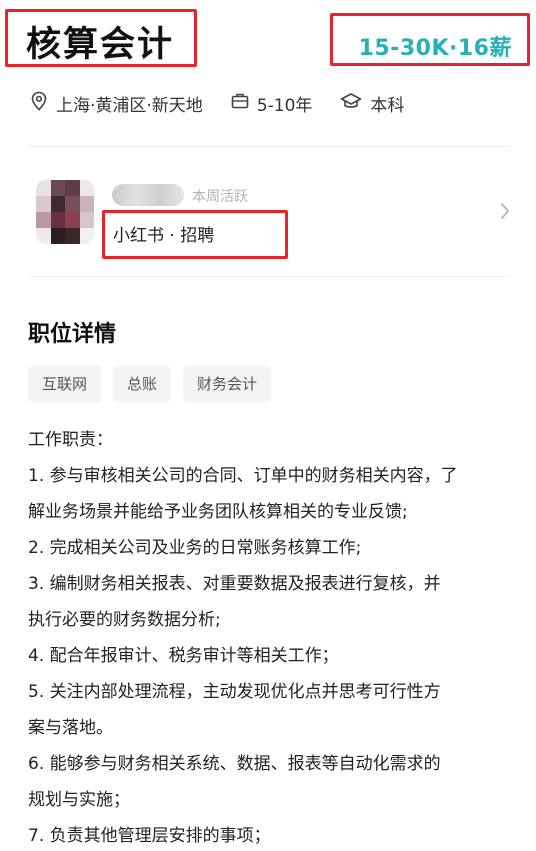 The height and width of the screenshot is (851, 536). What do you see at coordinates (505, 213) in the screenshot?
I see `chevron-right-icon` at bounding box center [505, 213].